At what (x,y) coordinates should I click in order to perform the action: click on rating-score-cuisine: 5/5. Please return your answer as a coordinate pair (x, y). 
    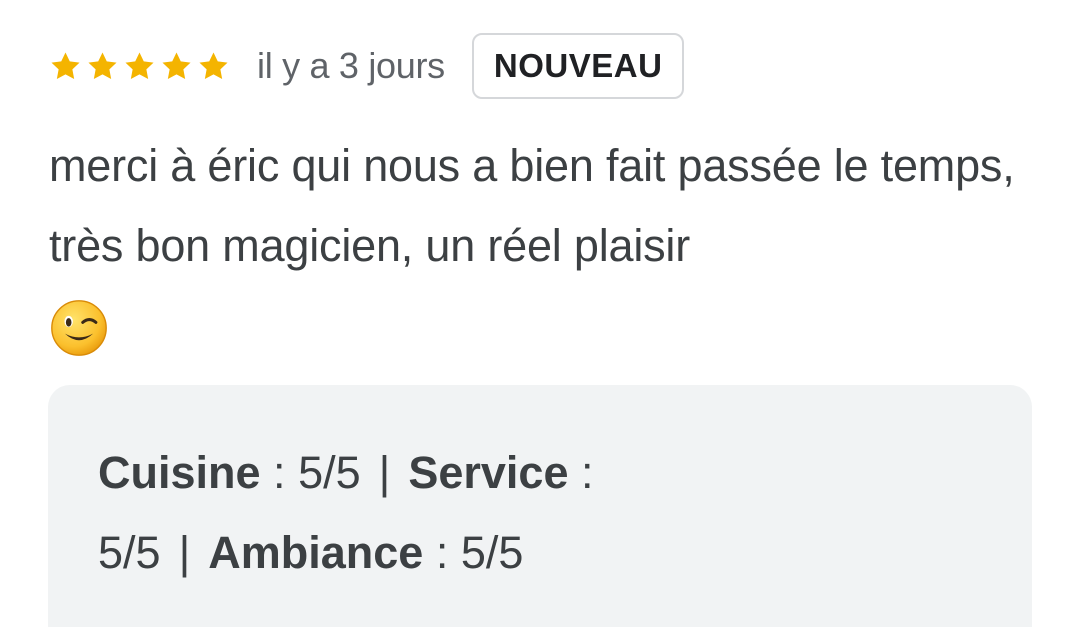
    Looking at the image, I should click on (329, 472).